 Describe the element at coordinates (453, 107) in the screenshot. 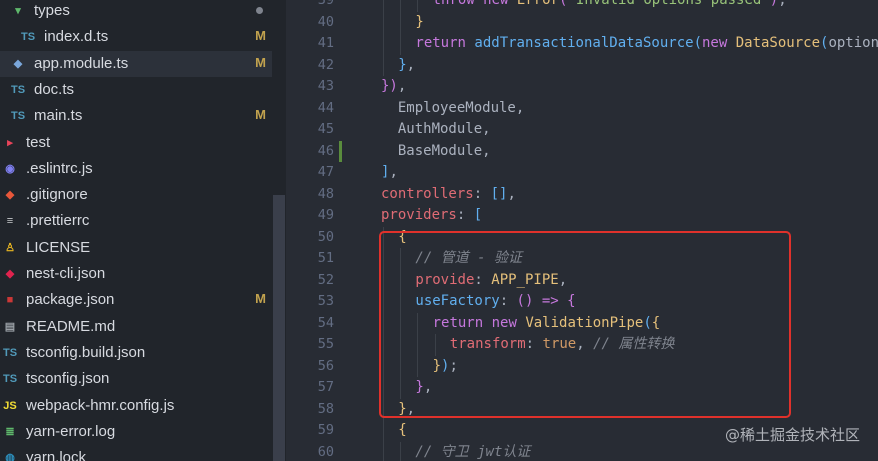

I see `code-line: EmployeeModule,` at that location.